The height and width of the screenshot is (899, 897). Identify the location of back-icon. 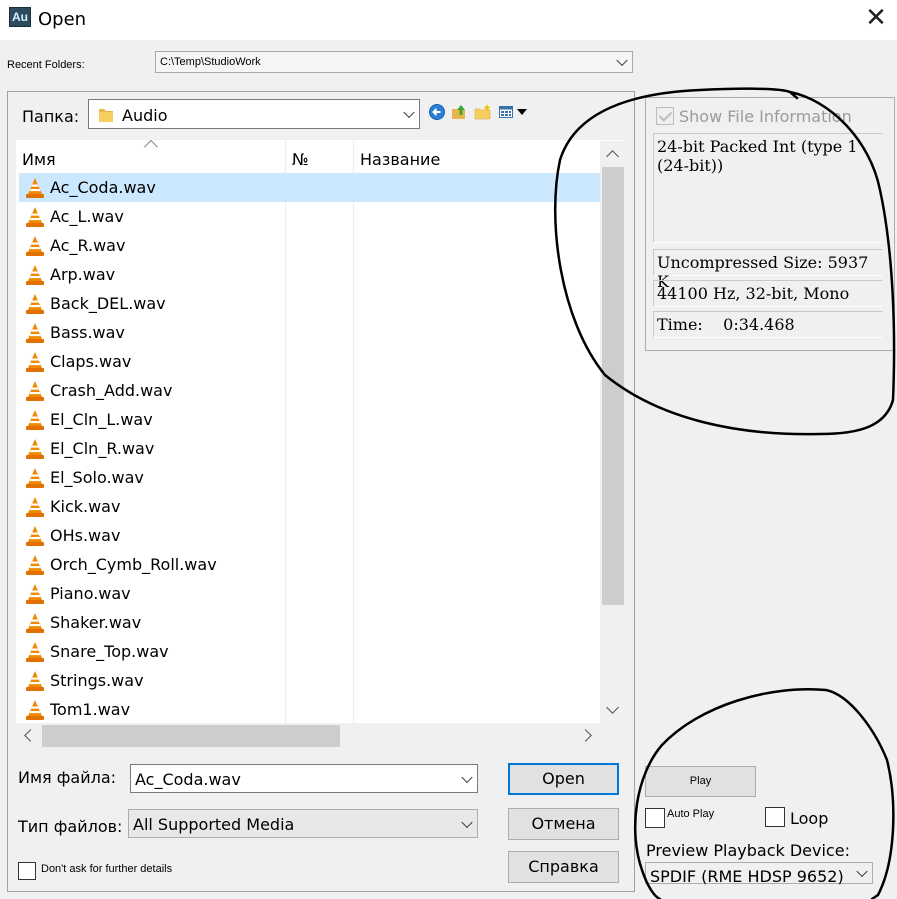
(437, 112).